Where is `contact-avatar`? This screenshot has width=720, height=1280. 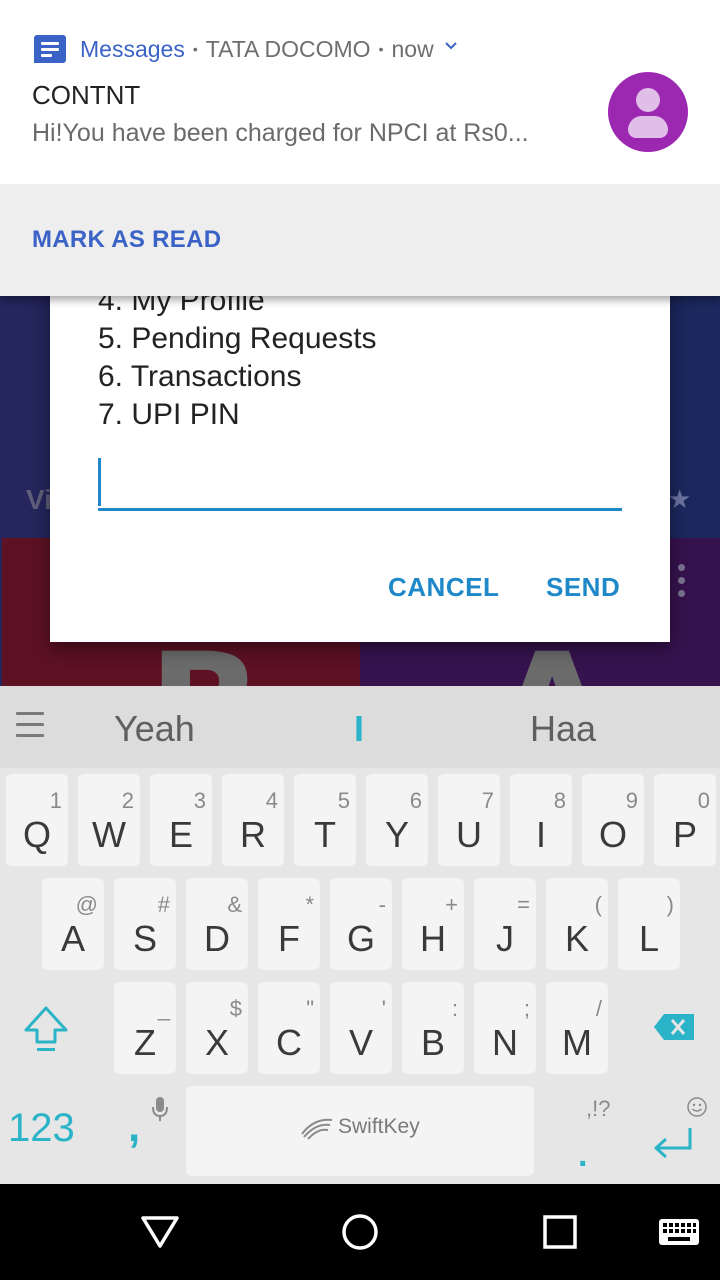 contact-avatar is located at coordinates (648, 112).